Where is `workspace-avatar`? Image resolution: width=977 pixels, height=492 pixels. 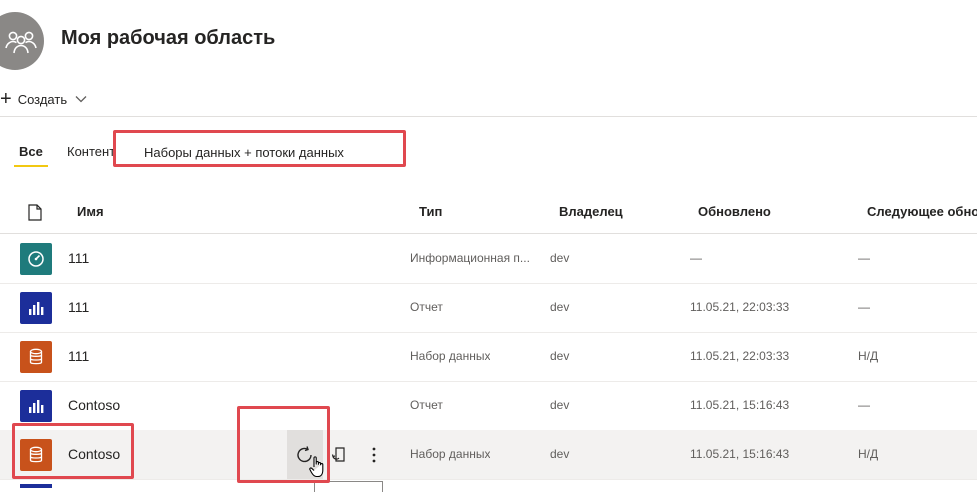 workspace-avatar is located at coordinates (22, 41).